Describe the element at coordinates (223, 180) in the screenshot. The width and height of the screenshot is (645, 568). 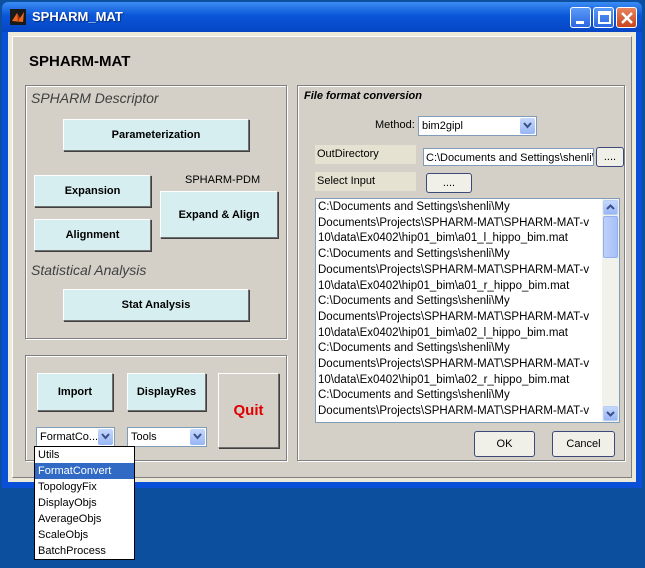
I see `pdm-label: SPHARM-PDM` at that location.